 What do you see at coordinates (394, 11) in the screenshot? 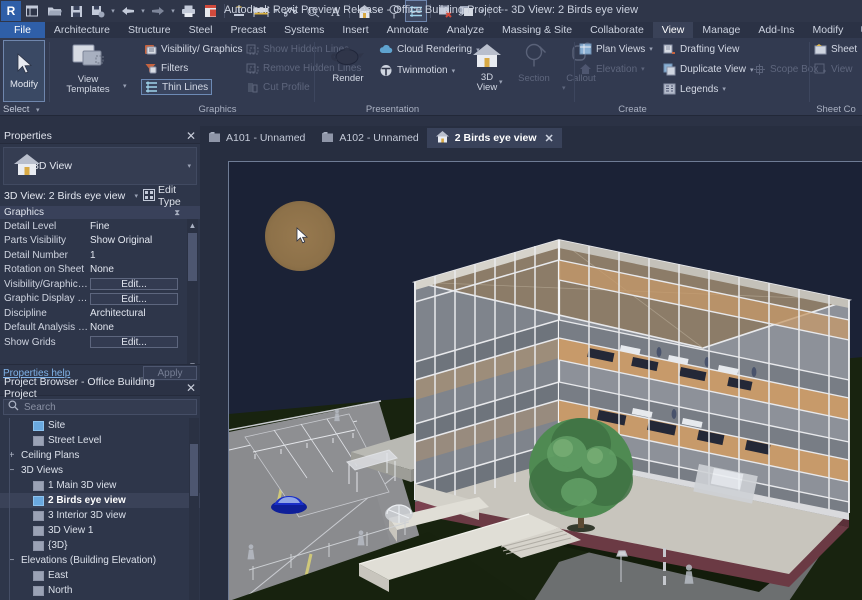
I see `section-icon` at bounding box center [394, 11].